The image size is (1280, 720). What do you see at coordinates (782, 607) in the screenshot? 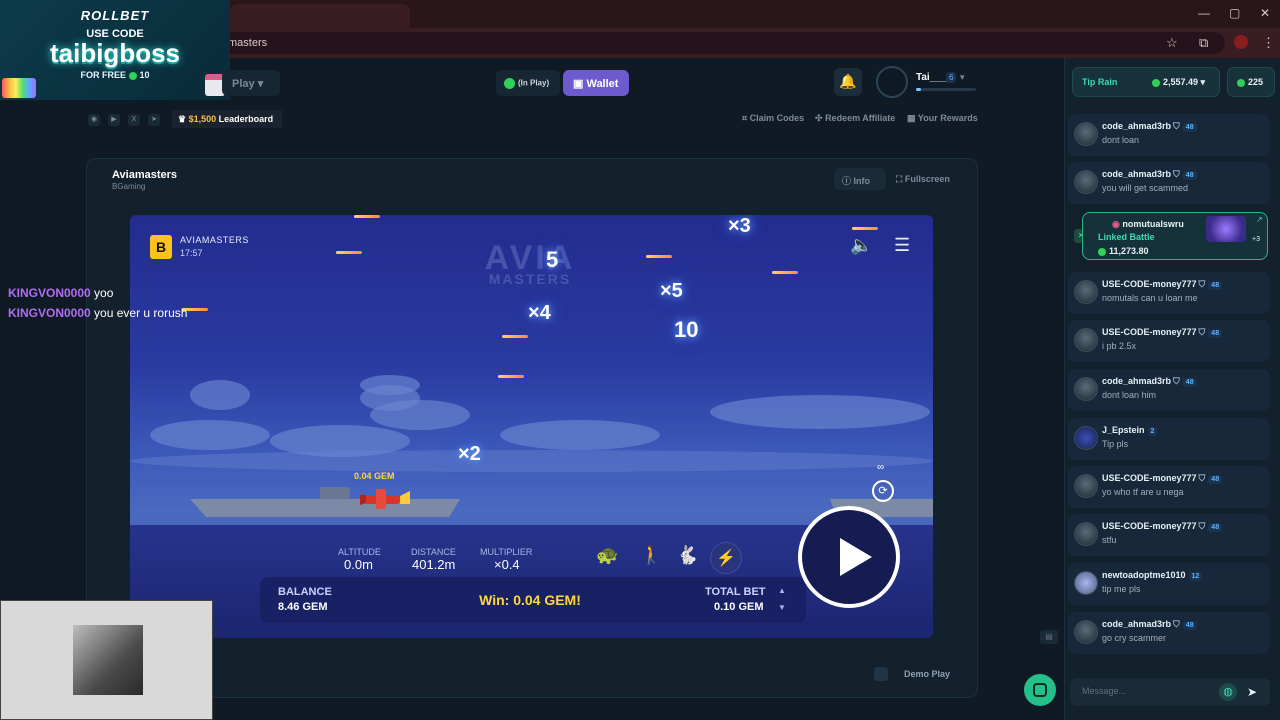
I see `bet-decrease-button: ▼` at bounding box center [782, 607].